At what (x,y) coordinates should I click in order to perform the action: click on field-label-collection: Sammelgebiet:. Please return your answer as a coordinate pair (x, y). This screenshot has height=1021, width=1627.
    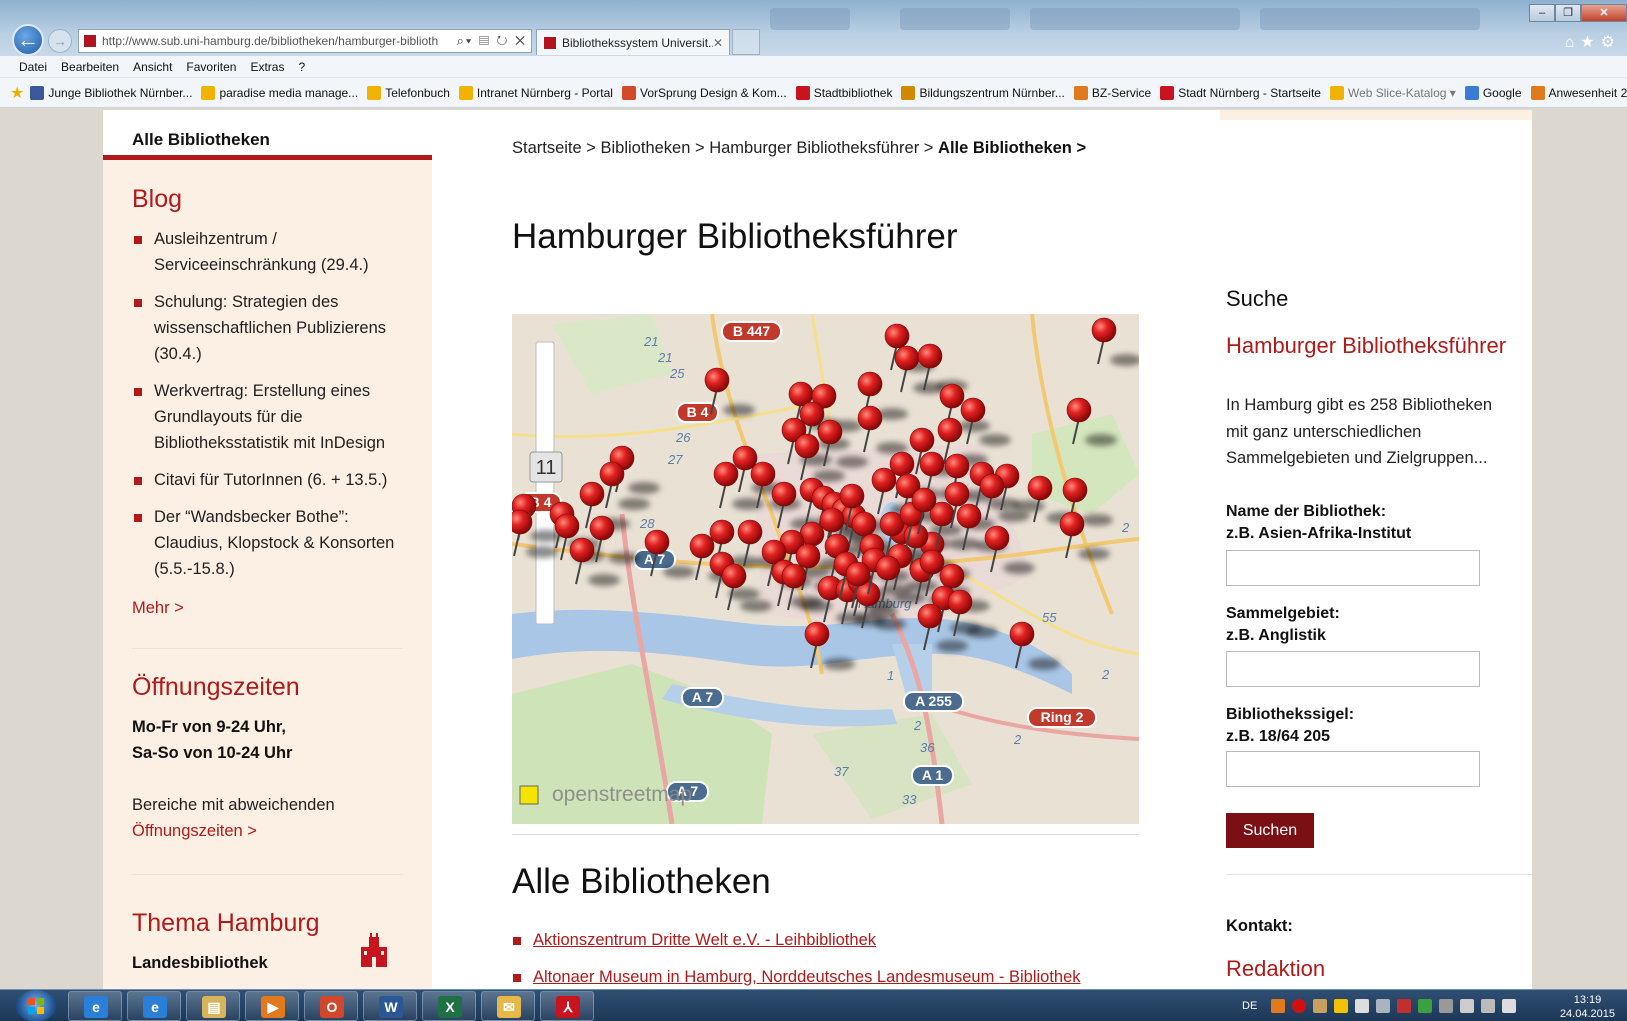
    Looking at the image, I should click on (1283, 613).